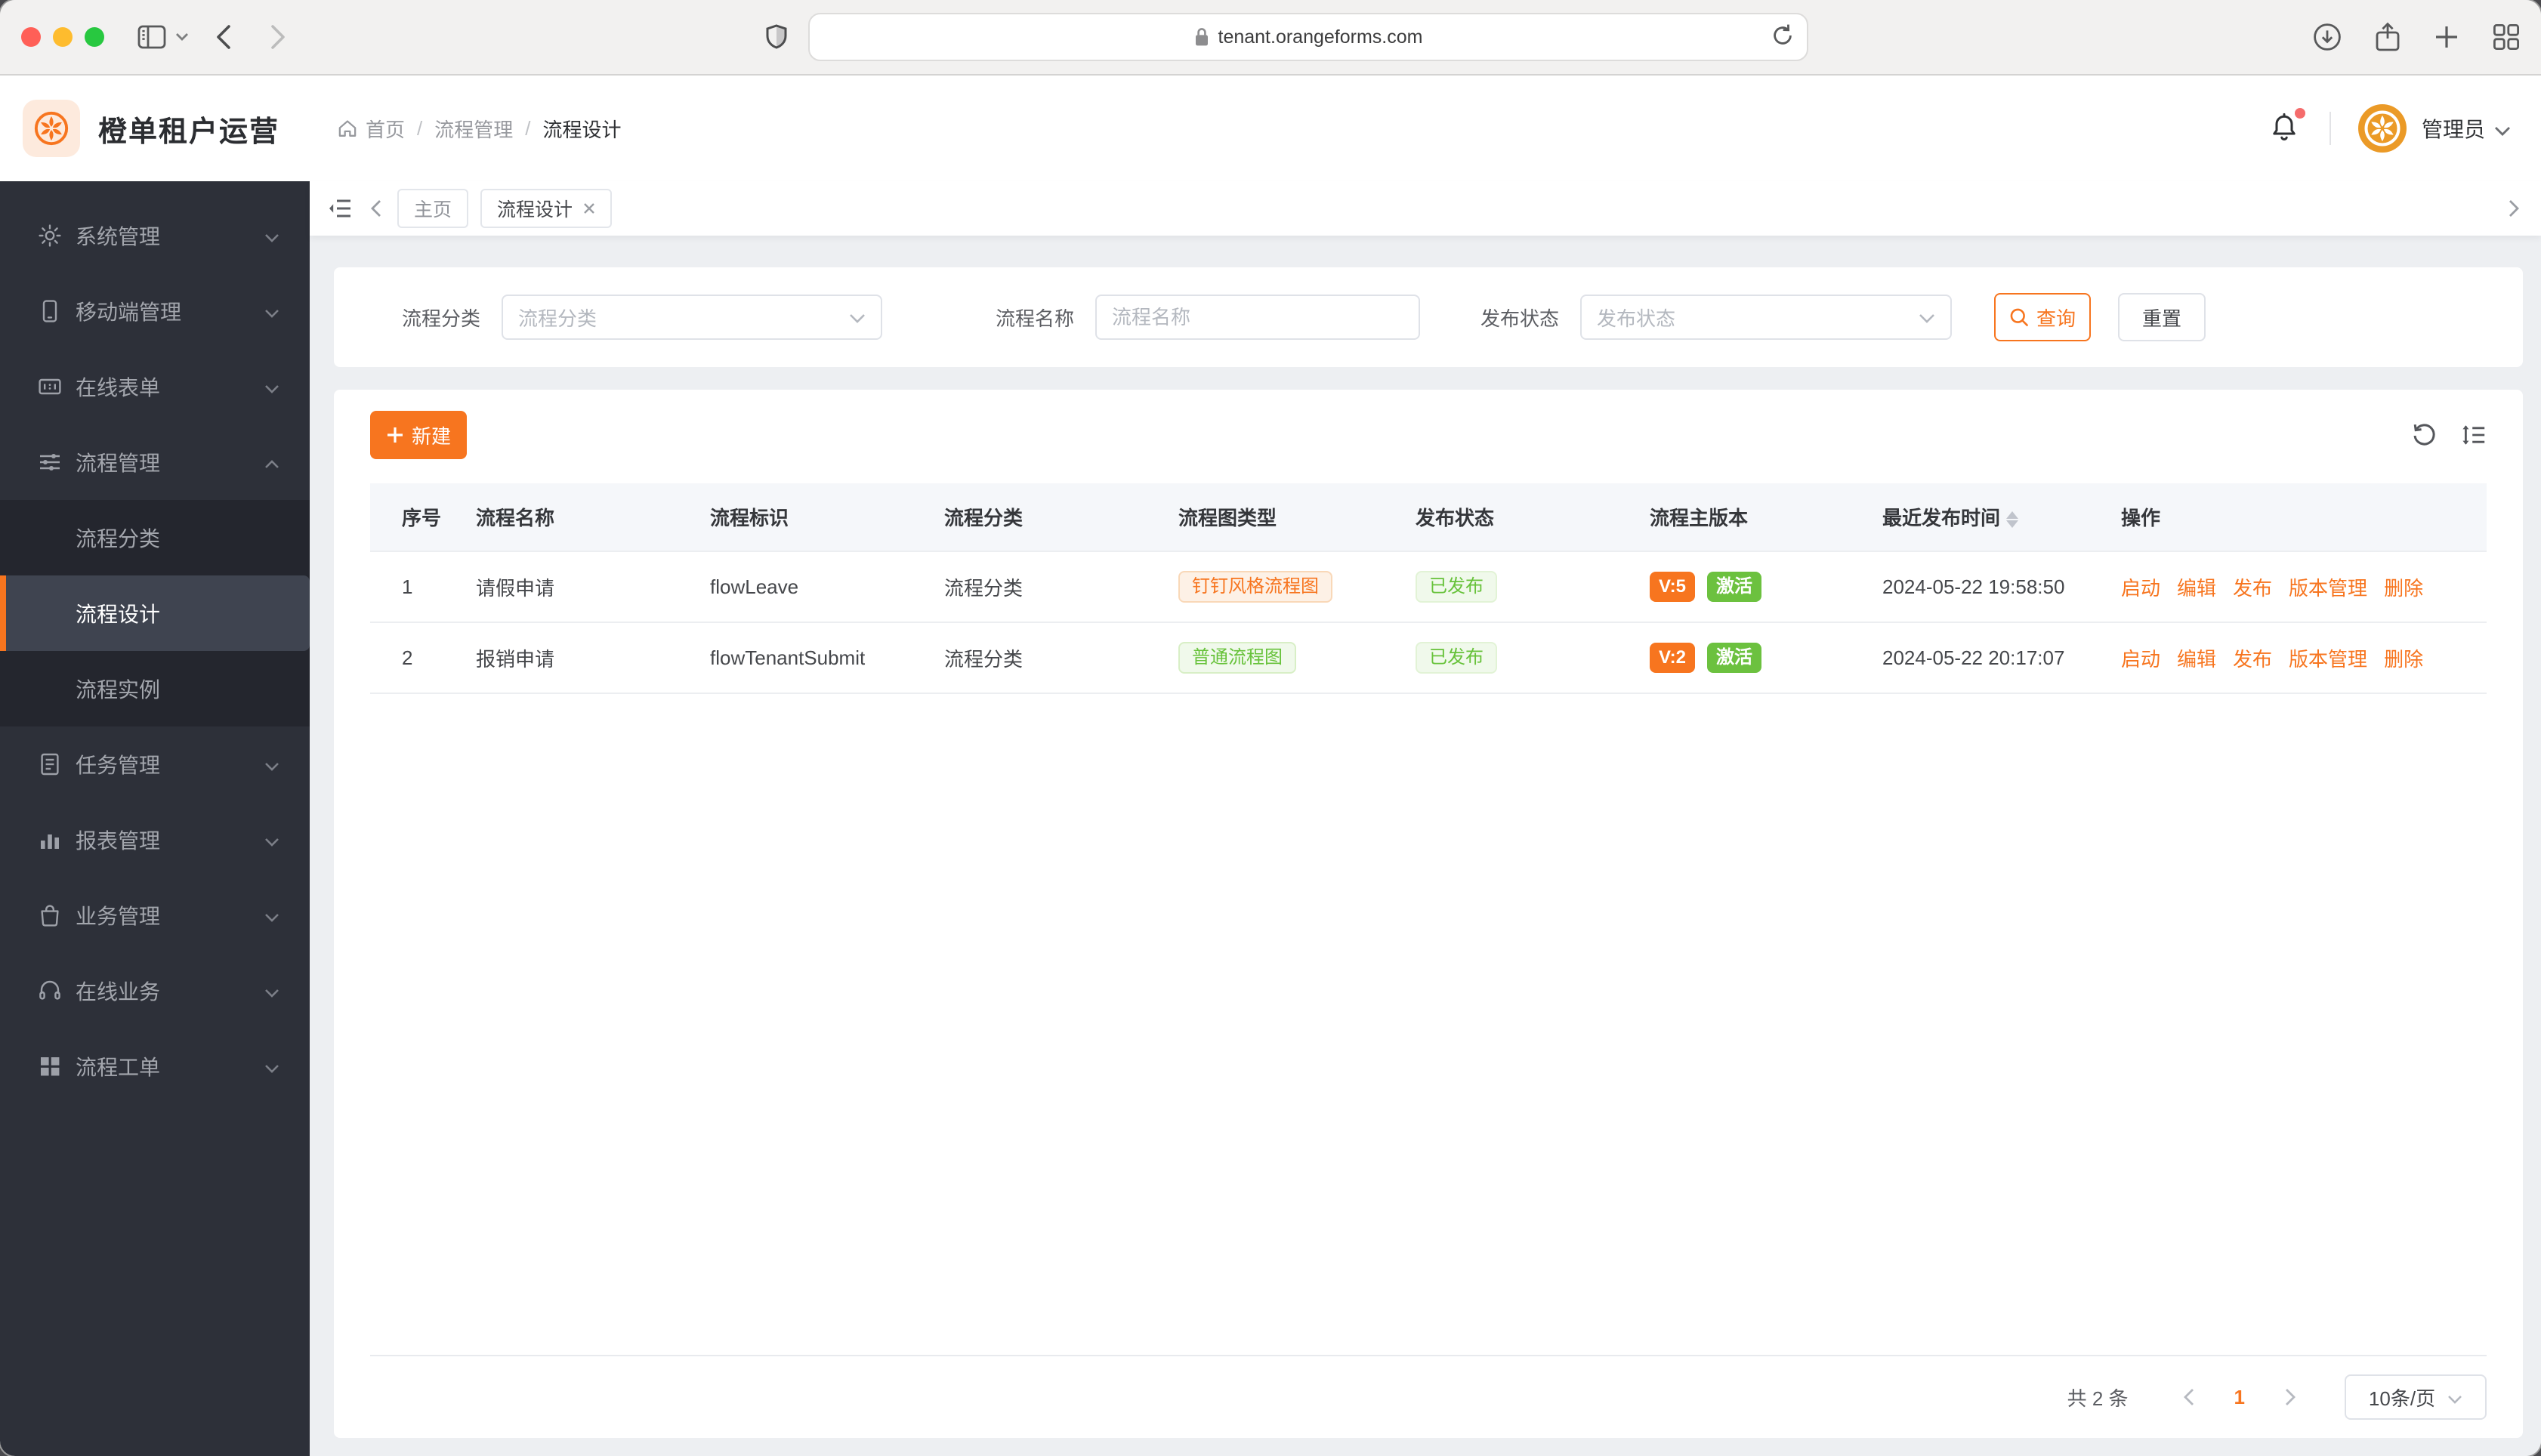  What do you see at coordinates (581, 658) in the screenshot?
I see `cell-flow-name: 报销申请` at bounding box center [581, 658].